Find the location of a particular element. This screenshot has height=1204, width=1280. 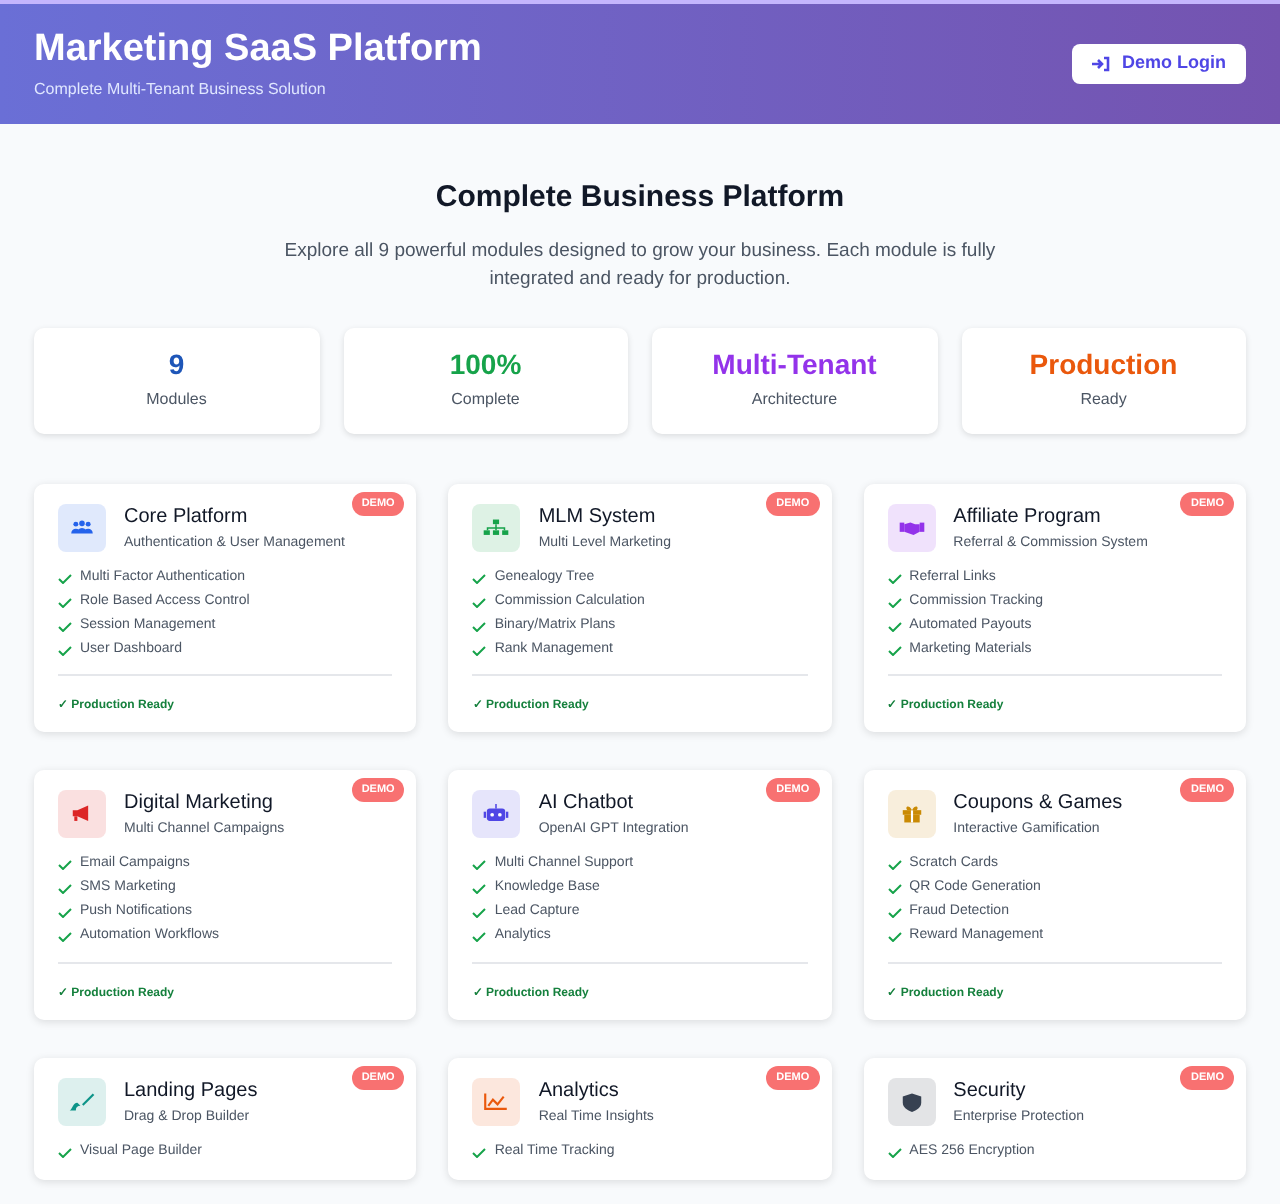

module-title: Landing Pages is located at coordinates (191, 1091).